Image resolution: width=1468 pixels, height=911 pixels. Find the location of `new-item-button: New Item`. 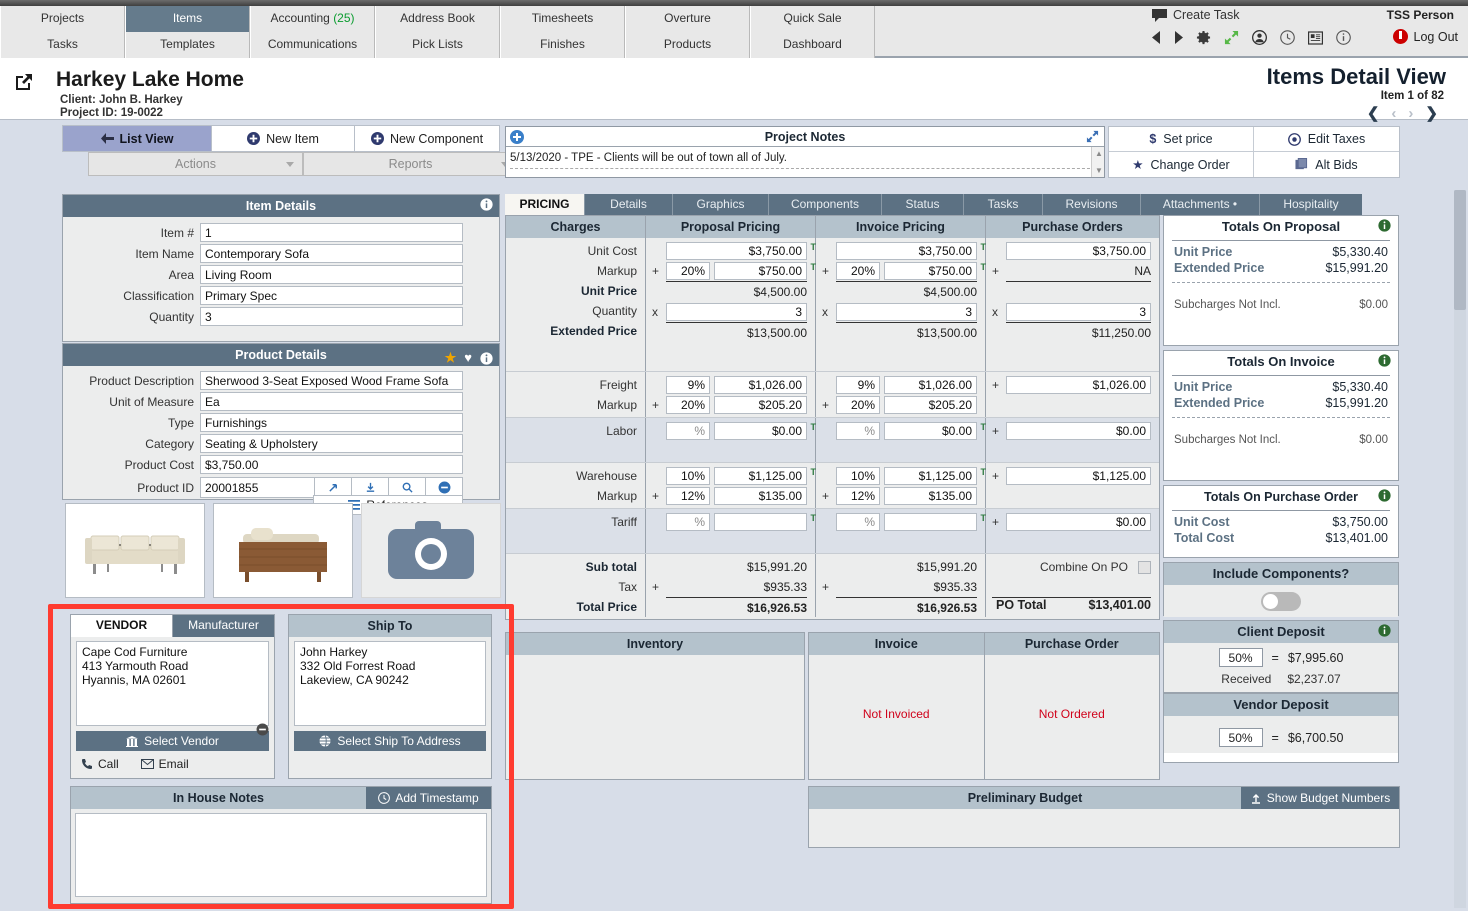

new-item-button: New Item is located at coordinates (283, 138).